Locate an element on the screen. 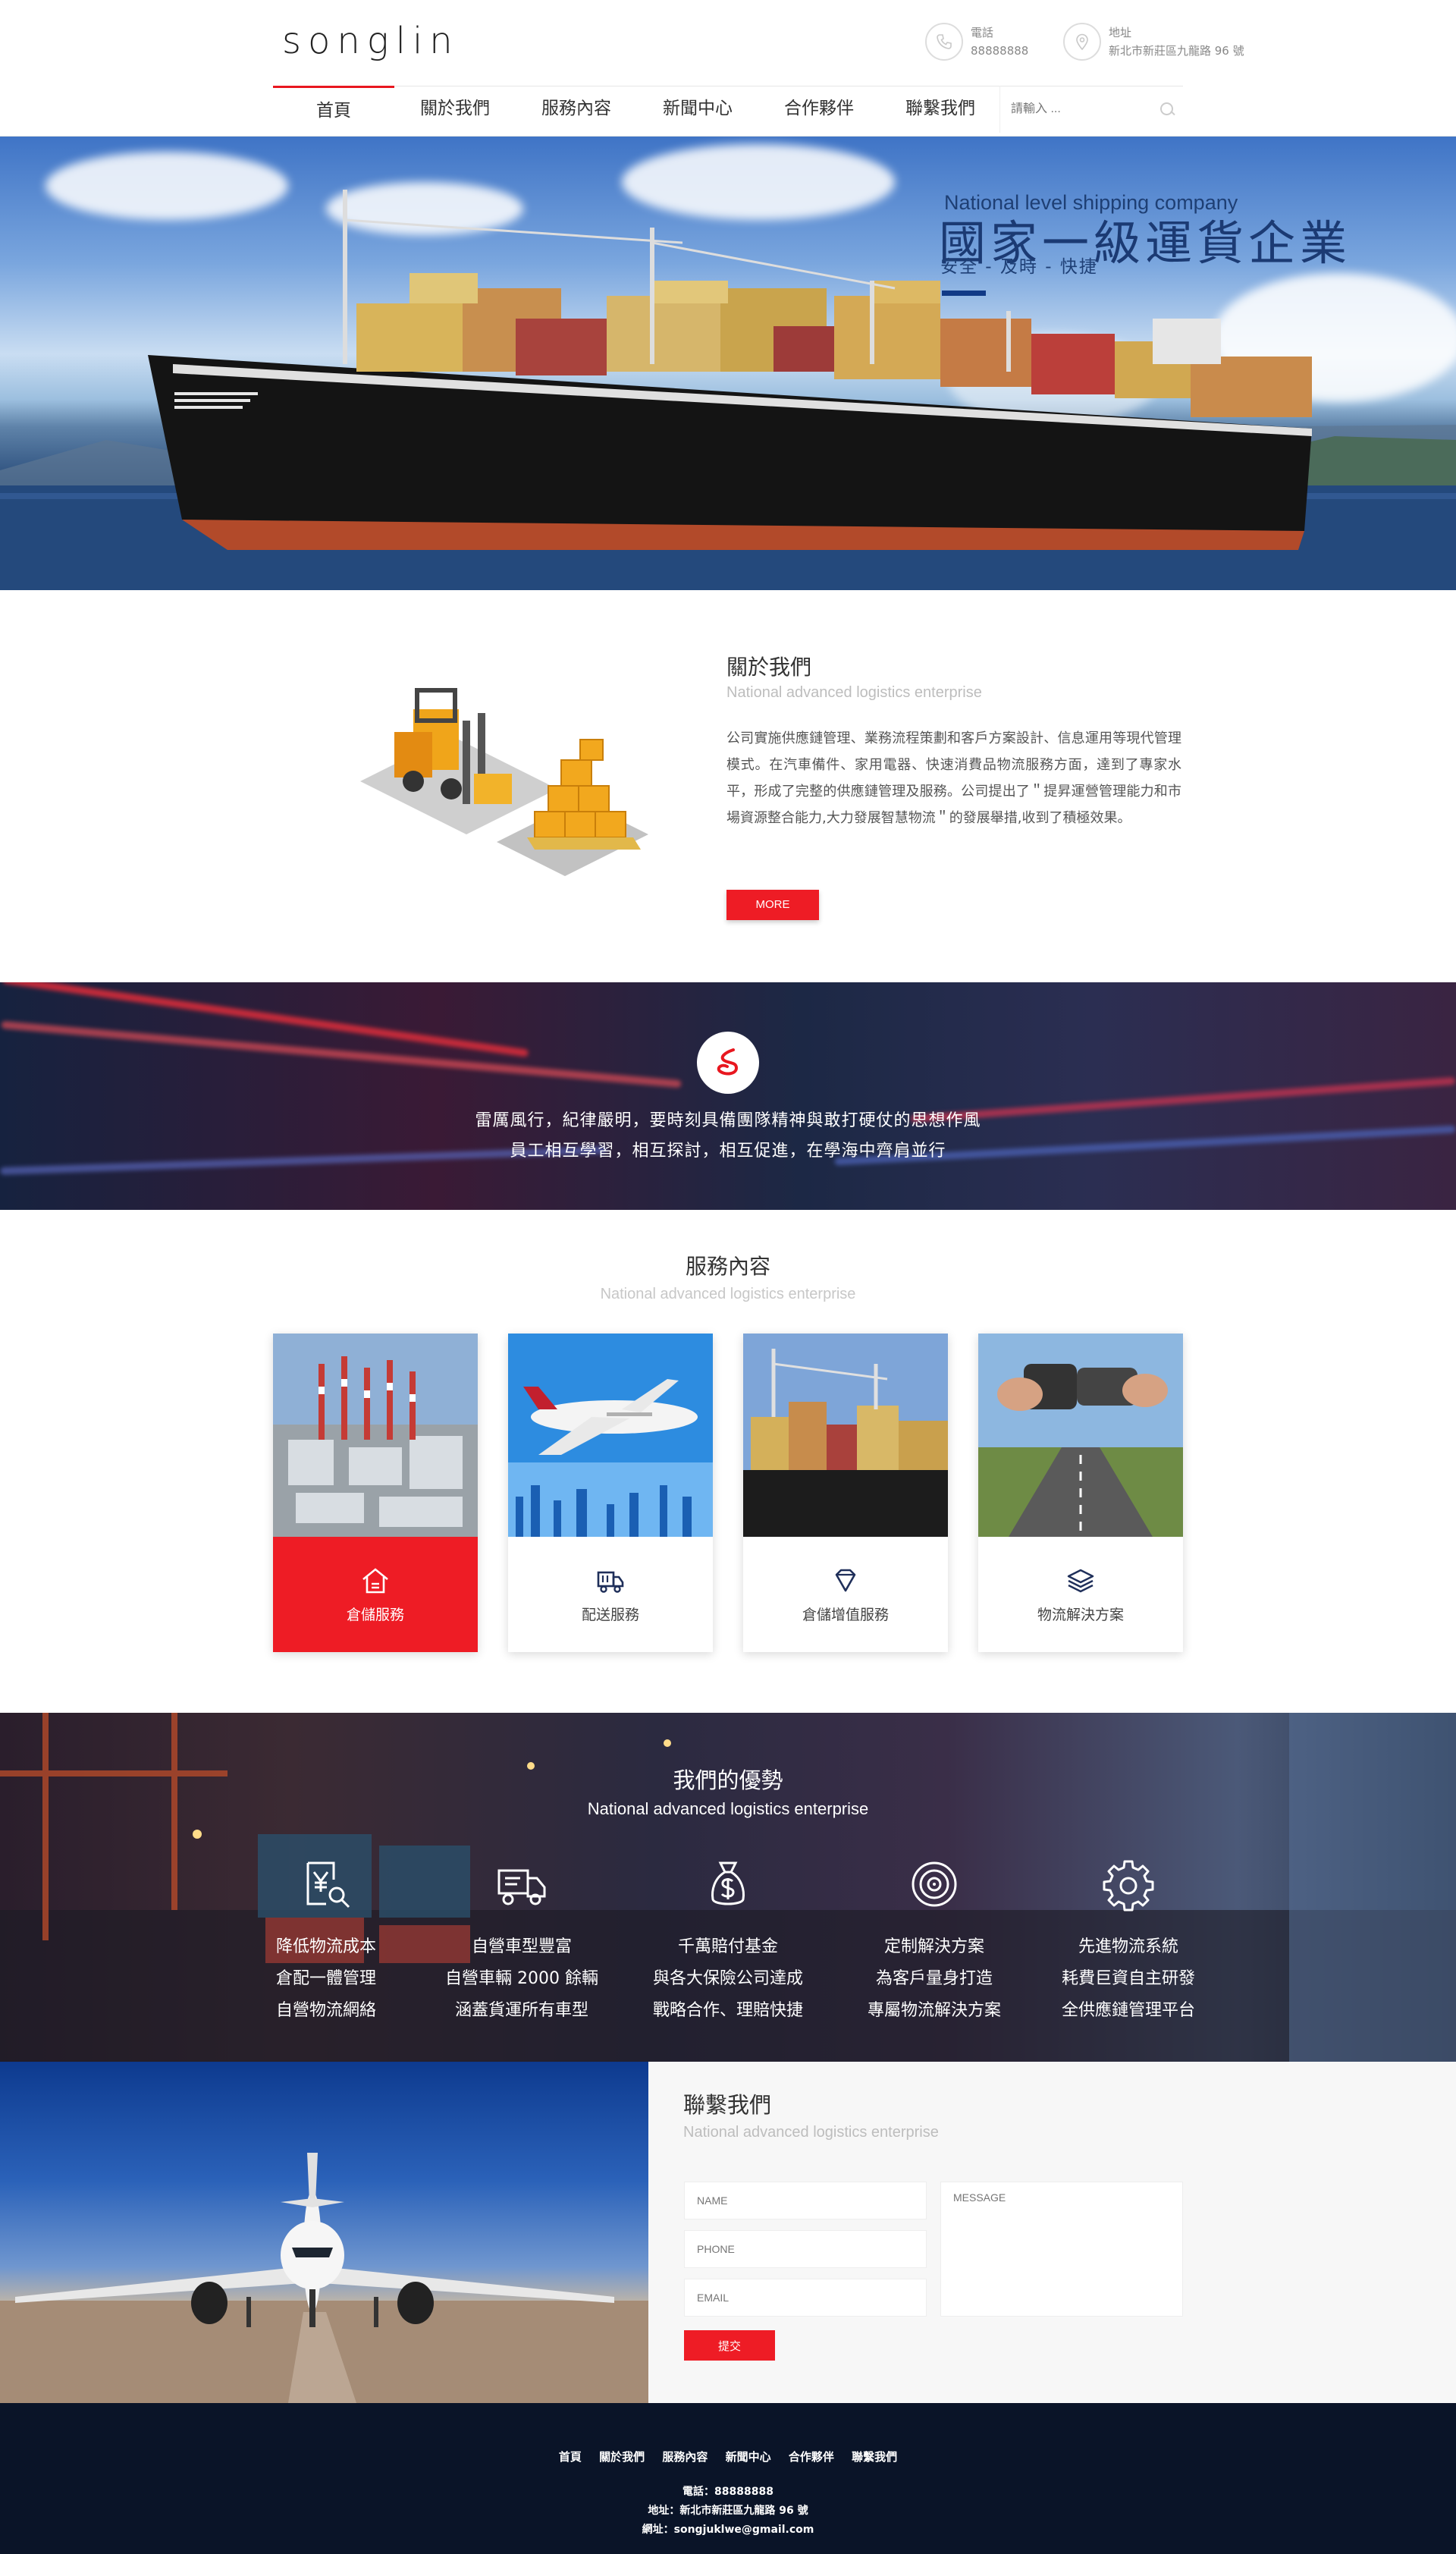  address-info: 地址 新北市新莊區九龍路 96 號 is located at coordinates (1153, 42).